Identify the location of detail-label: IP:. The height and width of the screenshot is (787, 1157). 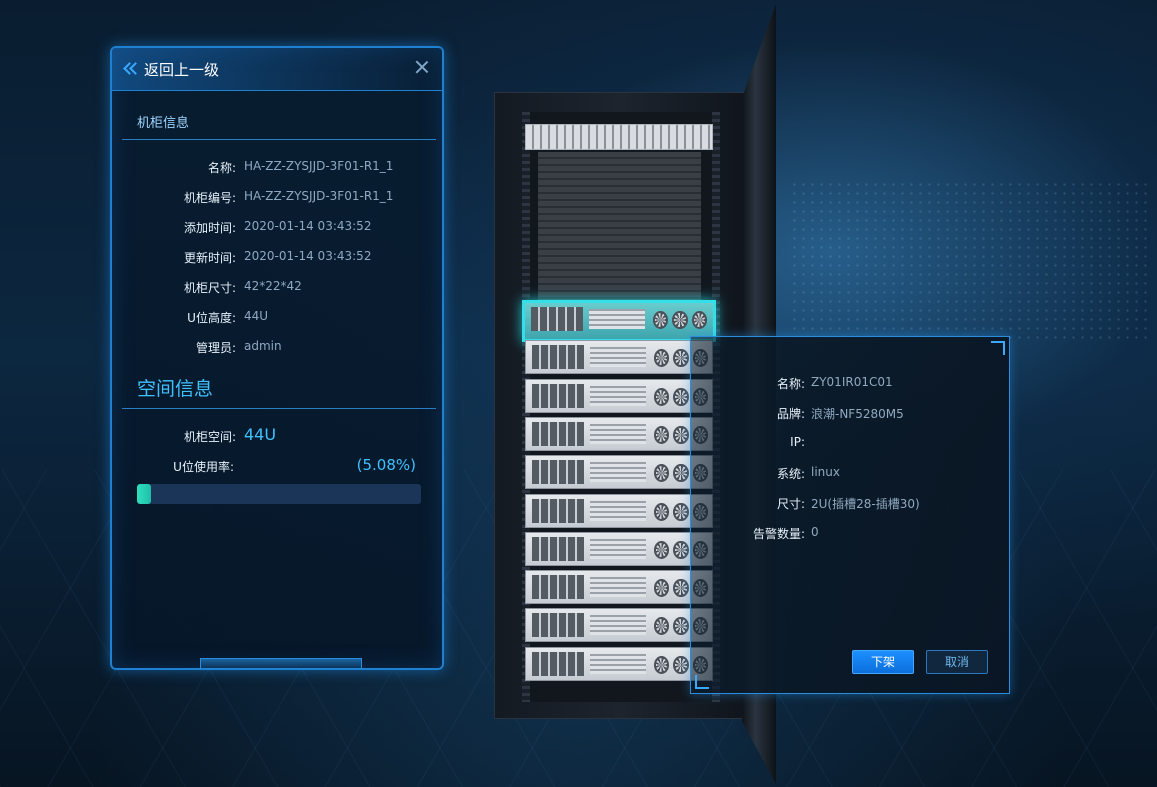
(797, 442).